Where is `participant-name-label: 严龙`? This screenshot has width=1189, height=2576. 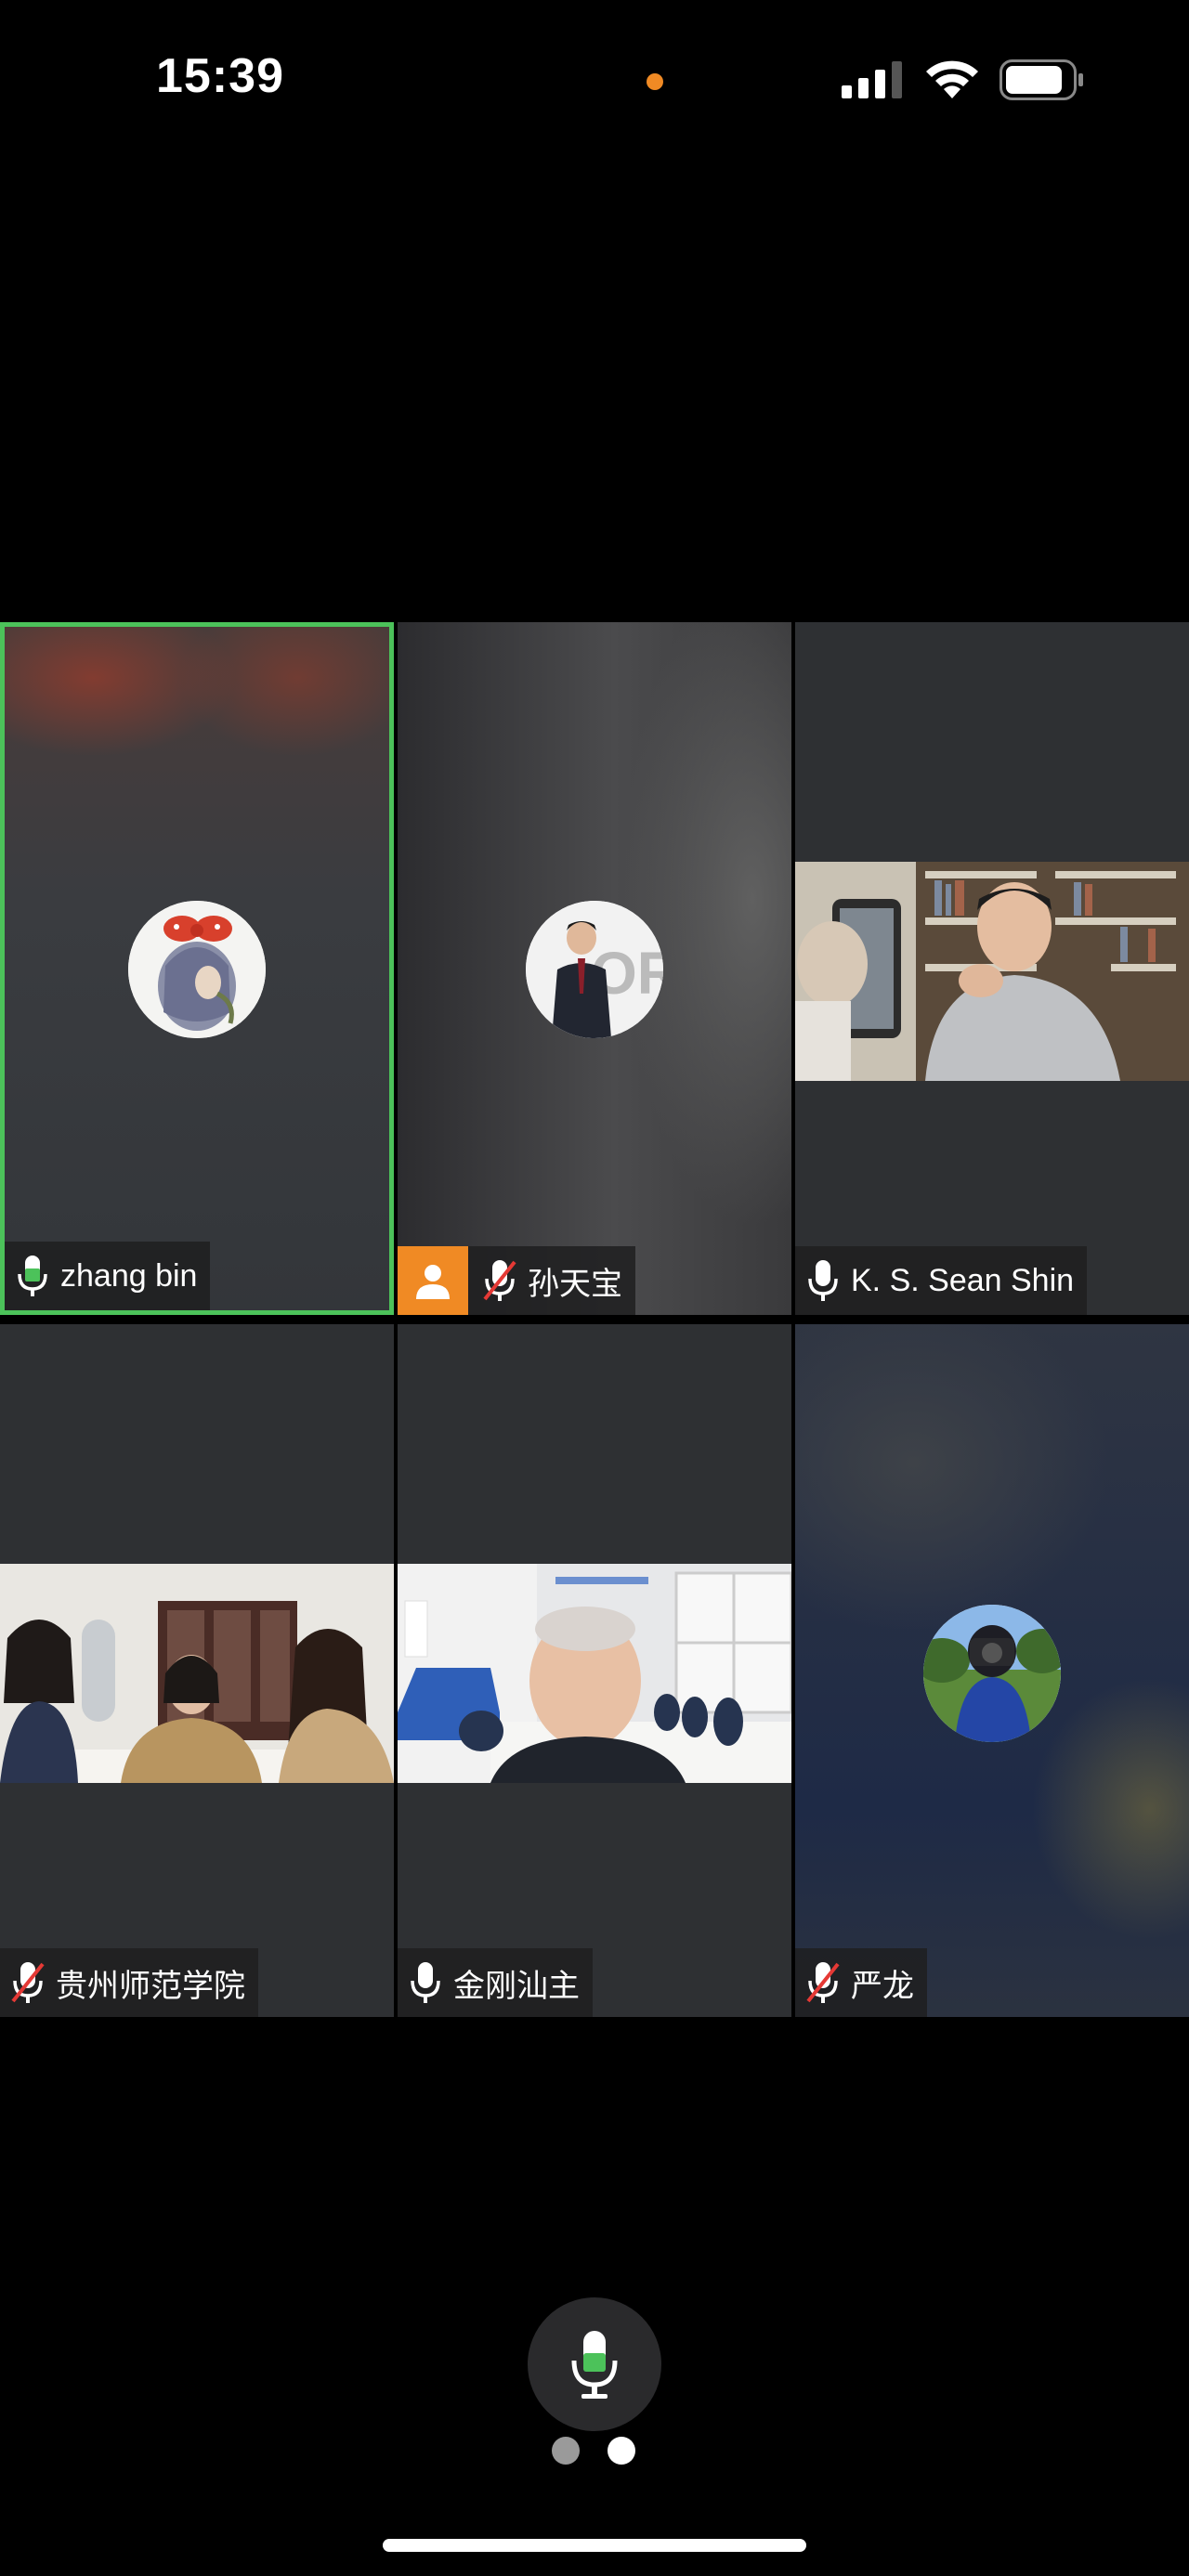 participant-name-label: 严龙 is located at coordinates (861, 1982).